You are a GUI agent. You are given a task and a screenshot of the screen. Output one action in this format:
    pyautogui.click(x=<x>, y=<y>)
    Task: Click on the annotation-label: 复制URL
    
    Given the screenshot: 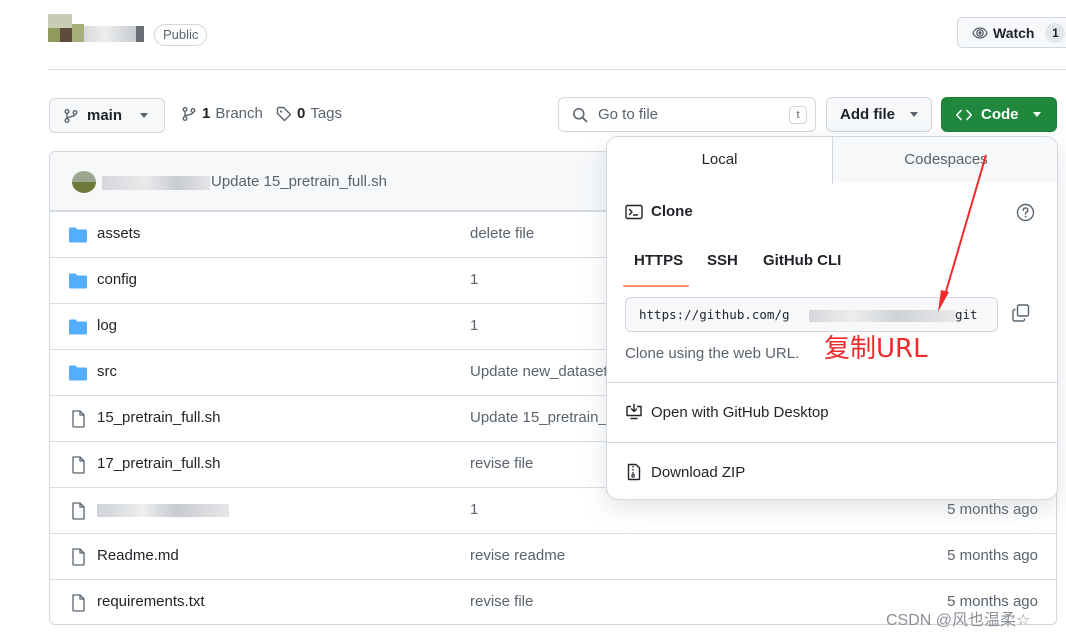 What is the action you would take?
    pyautogui.click(x=876, y=349)
    